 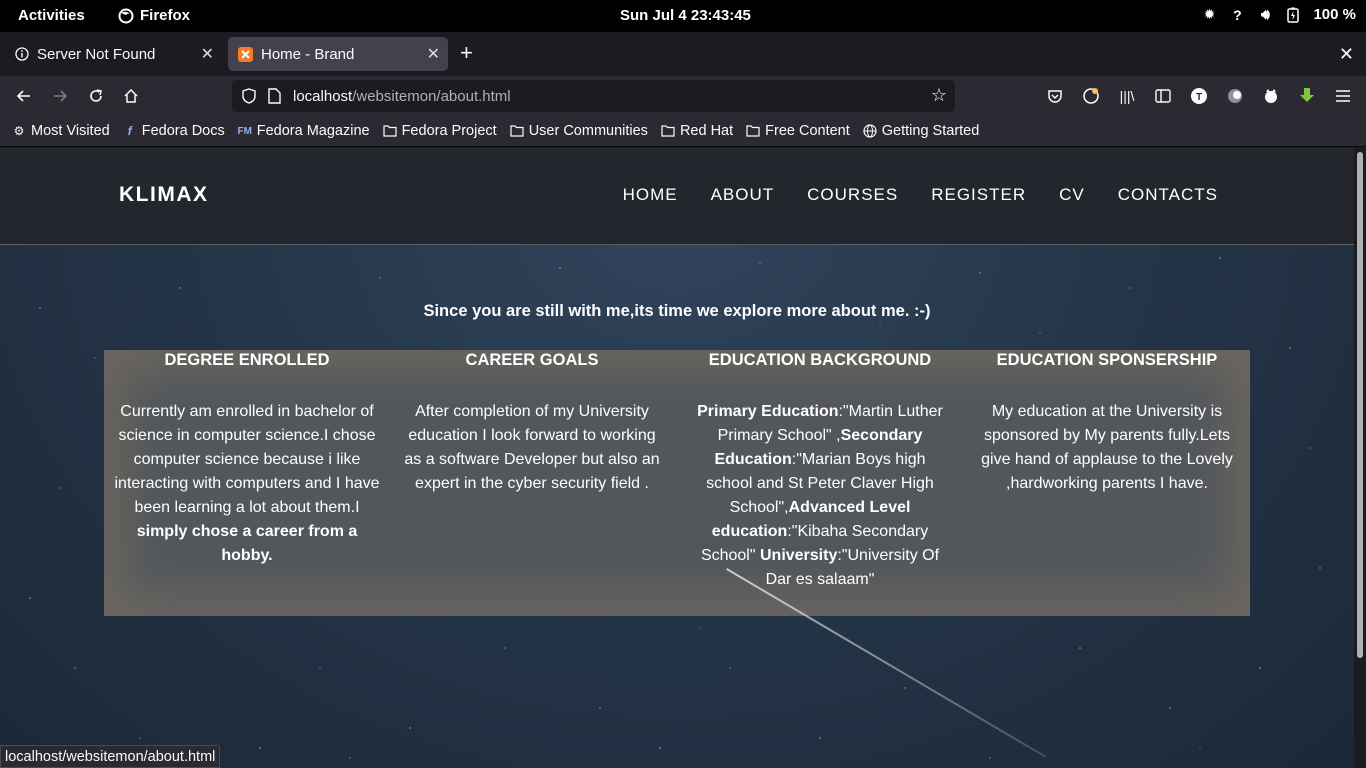 I want to click on download-icon, so click(x=1307, y=96).